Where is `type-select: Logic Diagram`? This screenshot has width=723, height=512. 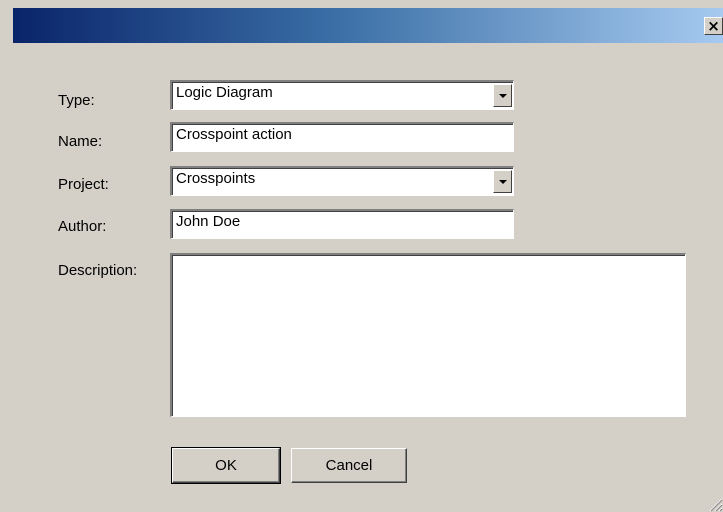 type-select: Logic Diagram is located at coordinates (342, 95).